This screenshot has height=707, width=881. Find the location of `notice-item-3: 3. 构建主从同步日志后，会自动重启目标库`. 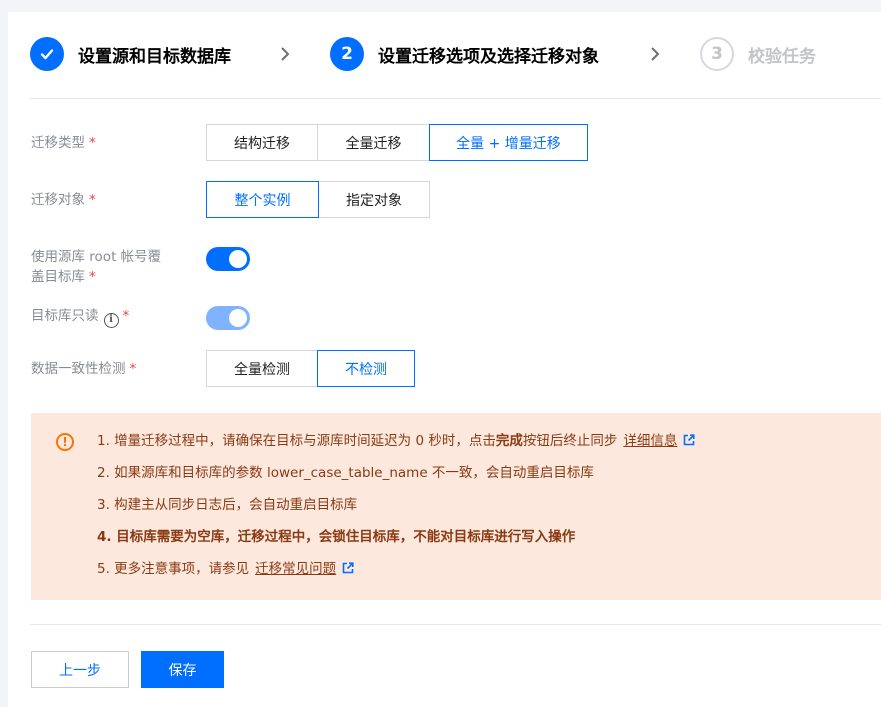

notice-item-3: 3. 构建主从同步日志后，会自动重启目标库 is located at coordinates (227, 505).